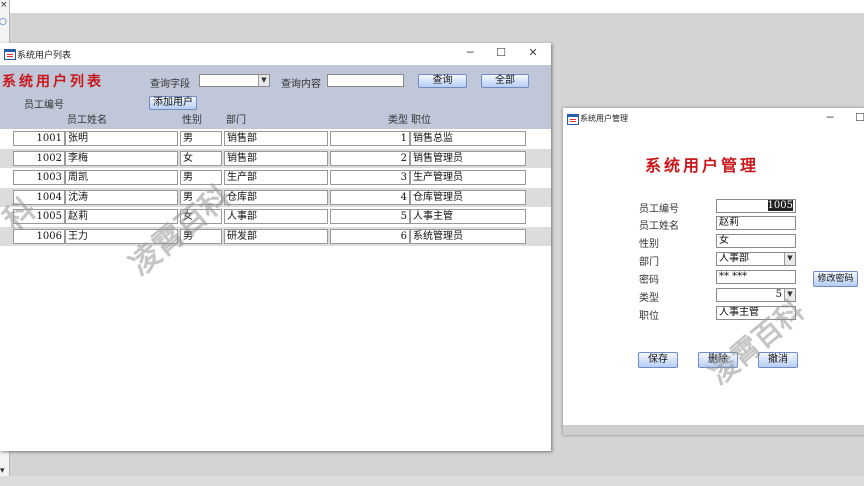 This screenshot has width=864, height=486. I want to click on circle-icon: ○, so click(3, 22).